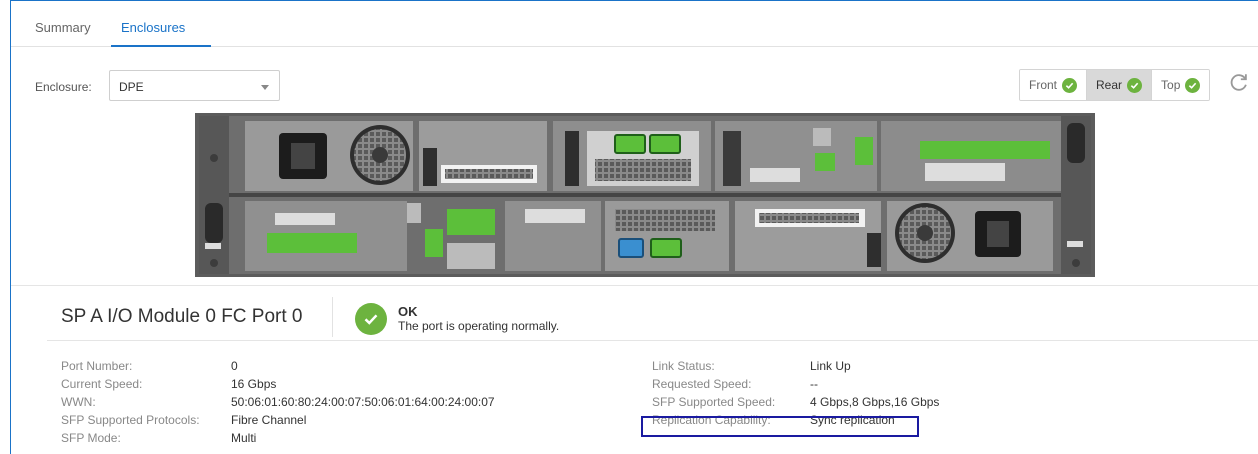 This screenshot has height=454, width=1258. Describe the element at coordinates (269, 420) in the screenshot. I see `field-value: Fibre Channel` at that location.